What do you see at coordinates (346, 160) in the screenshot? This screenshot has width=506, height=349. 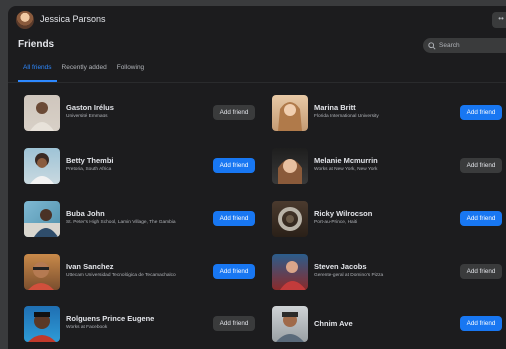 I see `friend-name: Melanie Mcmurrin` at bounding box center [346, 160].